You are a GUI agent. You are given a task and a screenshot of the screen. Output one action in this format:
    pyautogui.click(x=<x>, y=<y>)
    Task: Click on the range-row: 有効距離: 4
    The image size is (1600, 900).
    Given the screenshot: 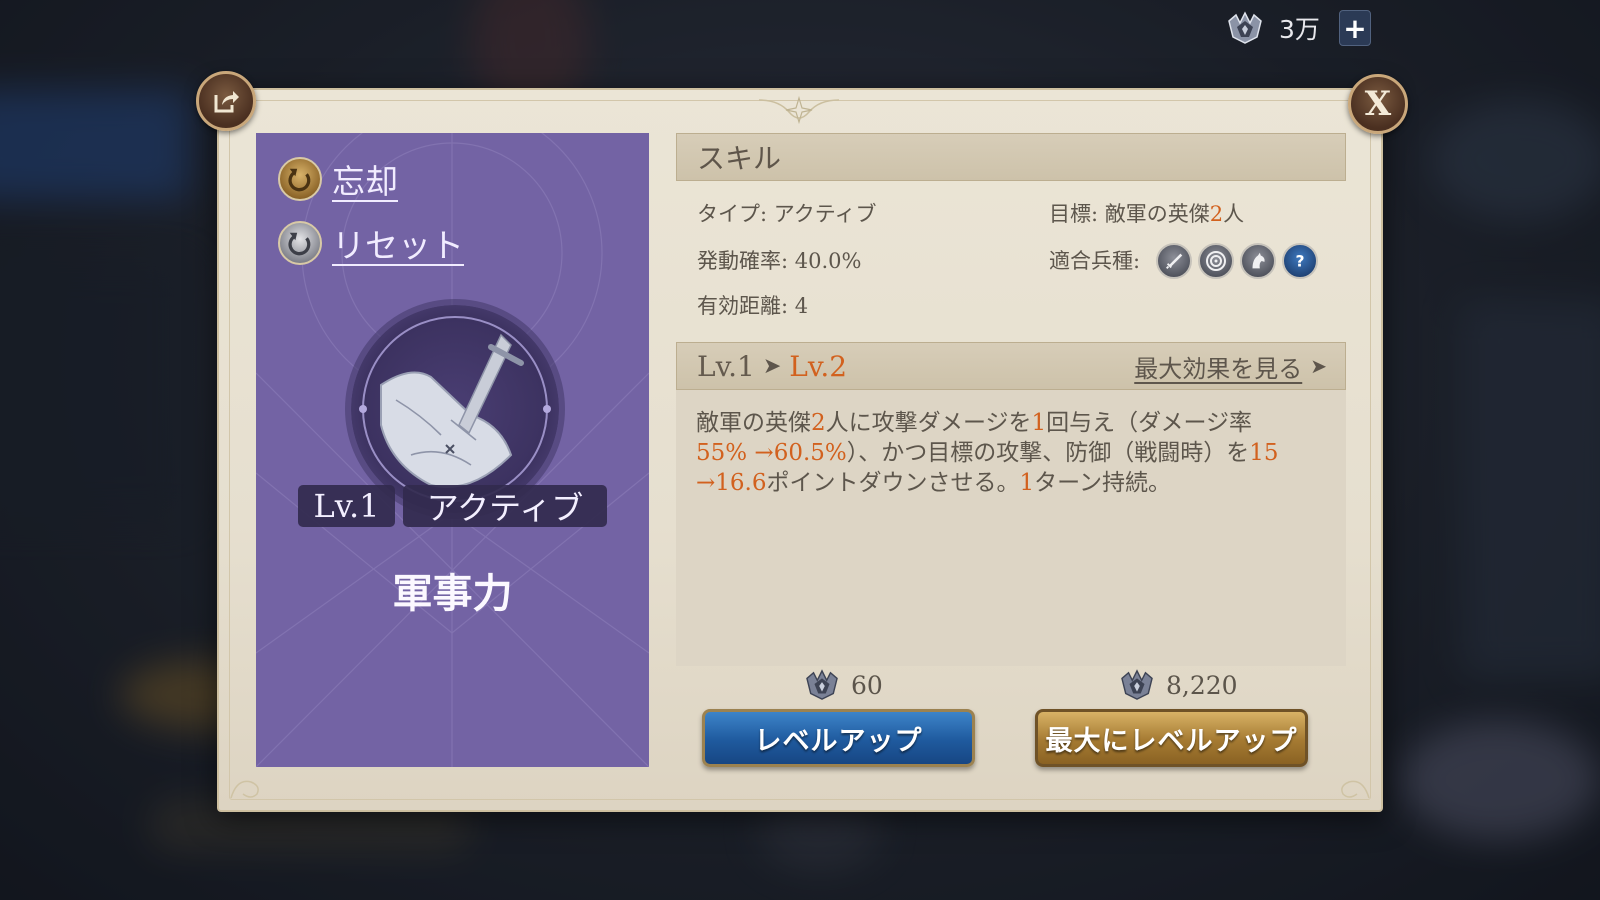 What is the action you would take?
    pyautogui.click(x=752, y=305)
    